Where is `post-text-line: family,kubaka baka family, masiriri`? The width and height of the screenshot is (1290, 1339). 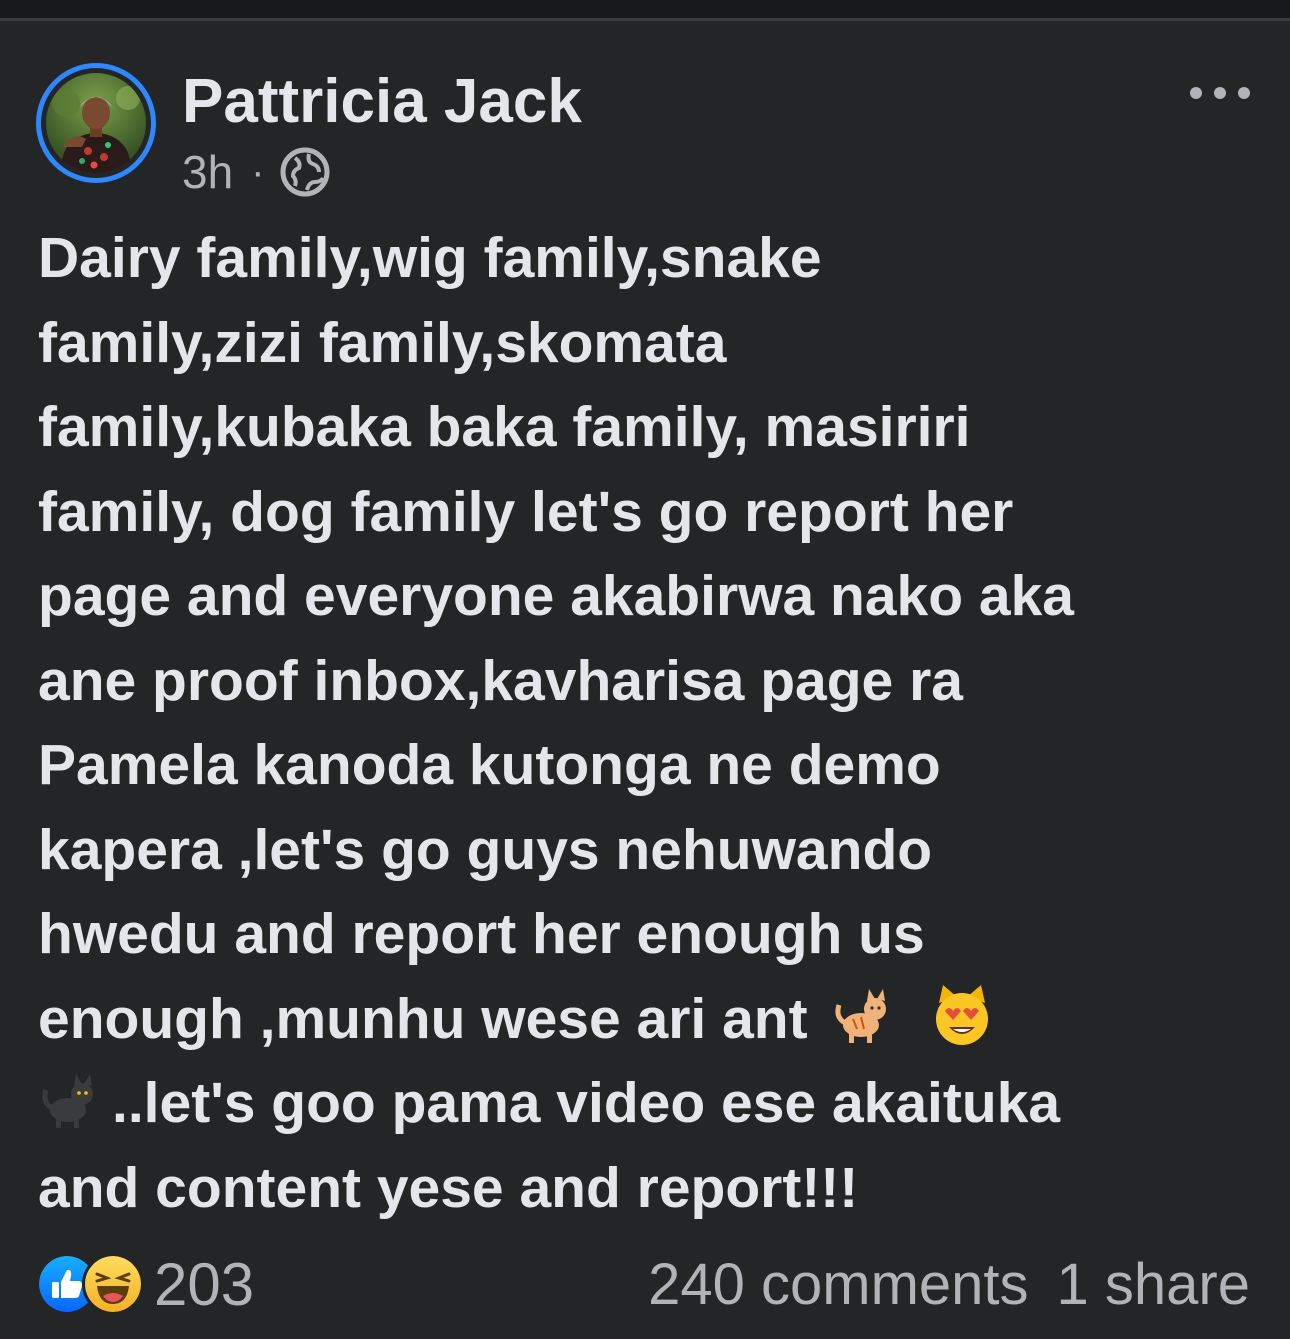
post-text-line: family,kubaka baka family, masiriri is located at coordinates (504, 427).